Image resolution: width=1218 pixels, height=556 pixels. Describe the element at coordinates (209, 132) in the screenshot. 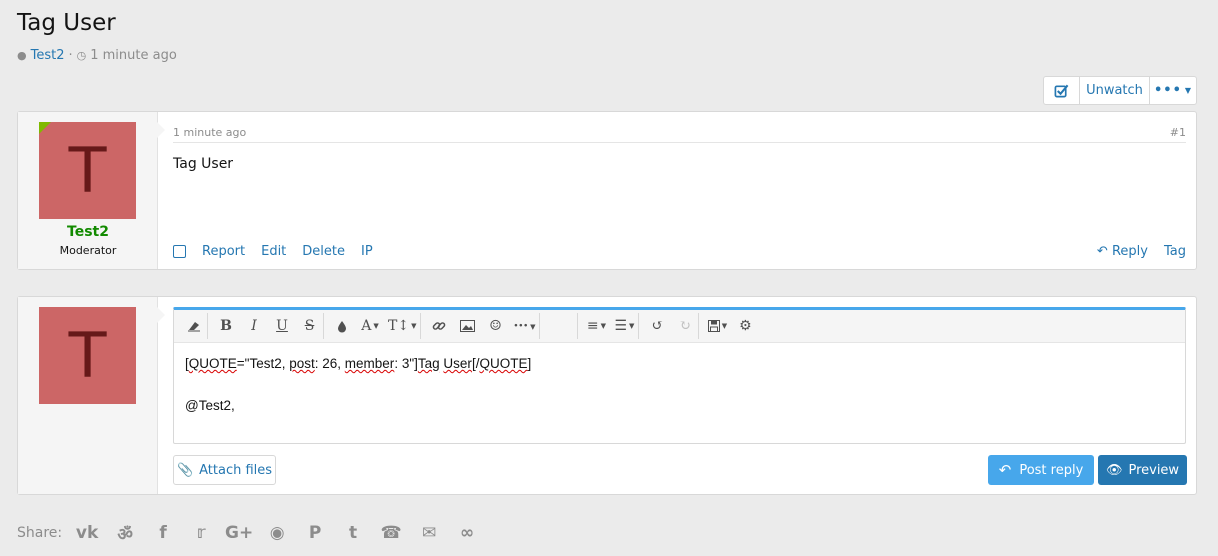

I see `post-time: 1 minute ago` at that location.